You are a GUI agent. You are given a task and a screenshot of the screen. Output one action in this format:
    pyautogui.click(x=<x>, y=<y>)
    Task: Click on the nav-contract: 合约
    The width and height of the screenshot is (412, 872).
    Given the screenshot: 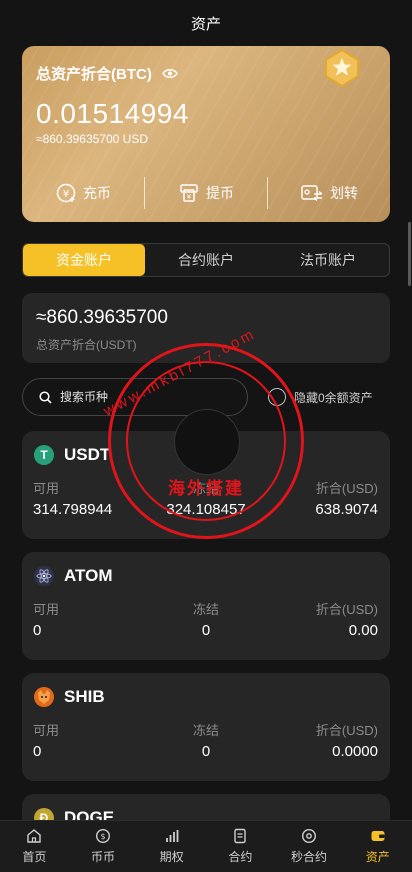 What is the action you would take?
    pyautogui.click(x=240, y=846)
    